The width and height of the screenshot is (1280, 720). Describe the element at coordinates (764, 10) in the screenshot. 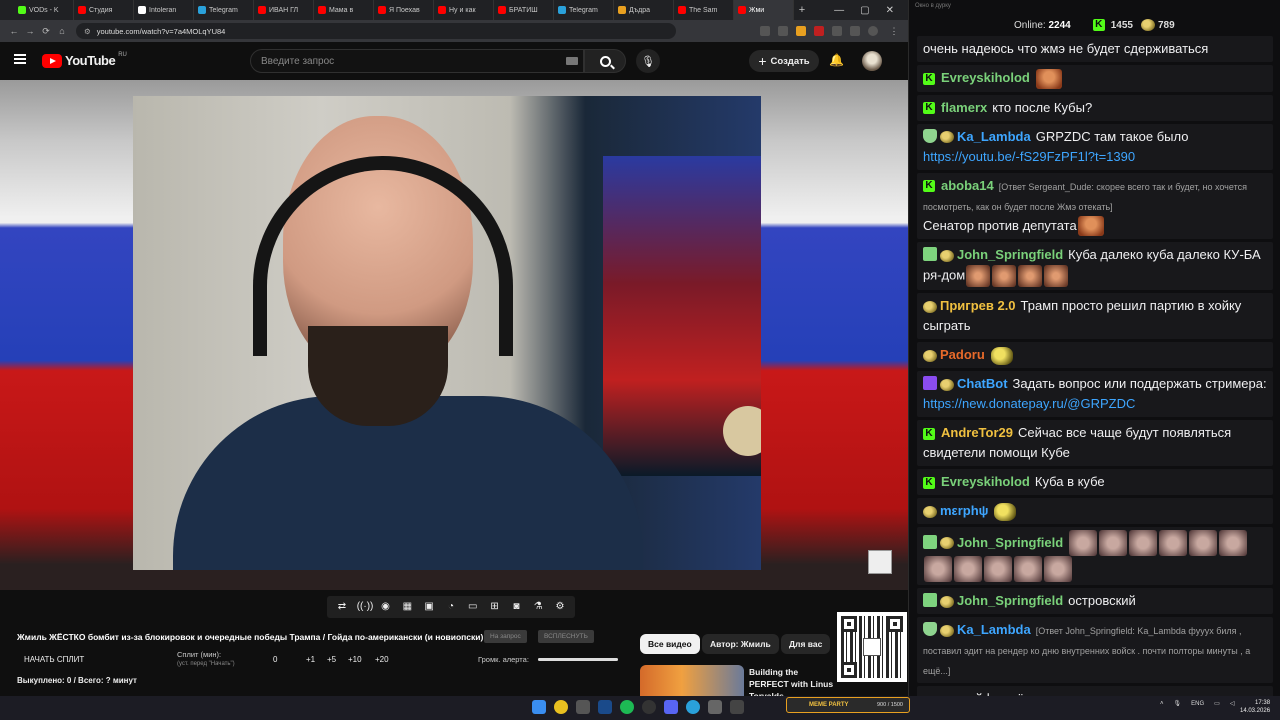

I see `browser-tab: Жми` at that location.